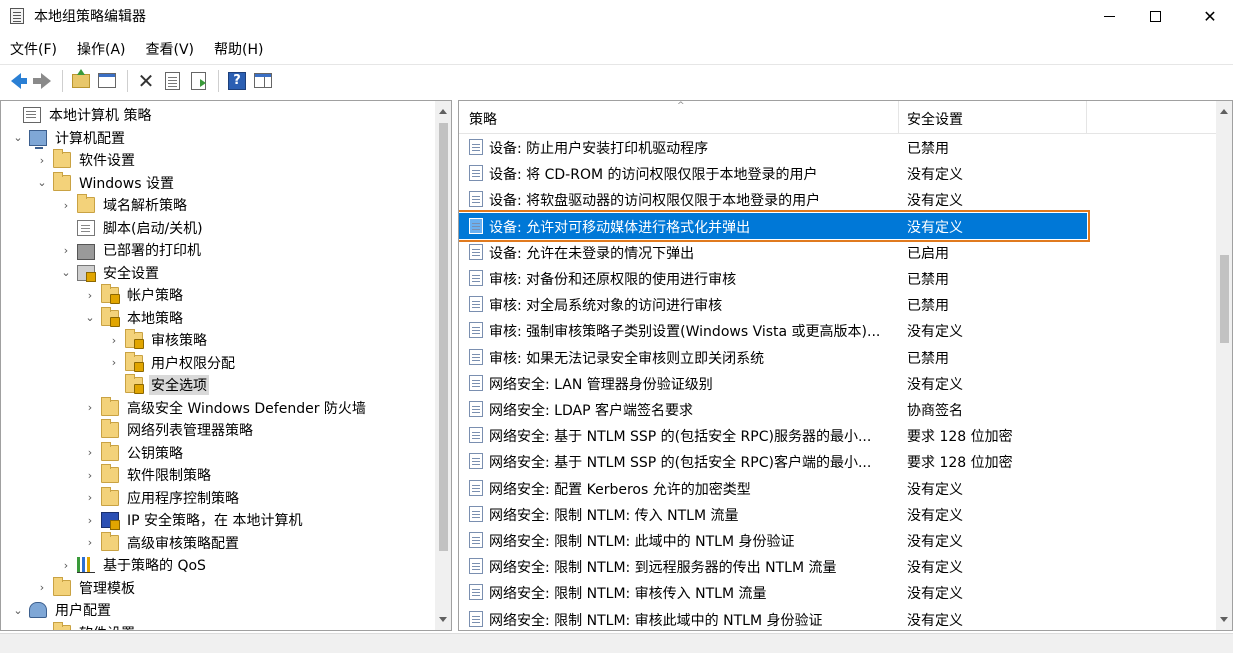  What do you see at coordinates (216, 565) in the screenshot?
I see `tree-node: › 基于策略的 QoS` at bounding box center [216, 565].